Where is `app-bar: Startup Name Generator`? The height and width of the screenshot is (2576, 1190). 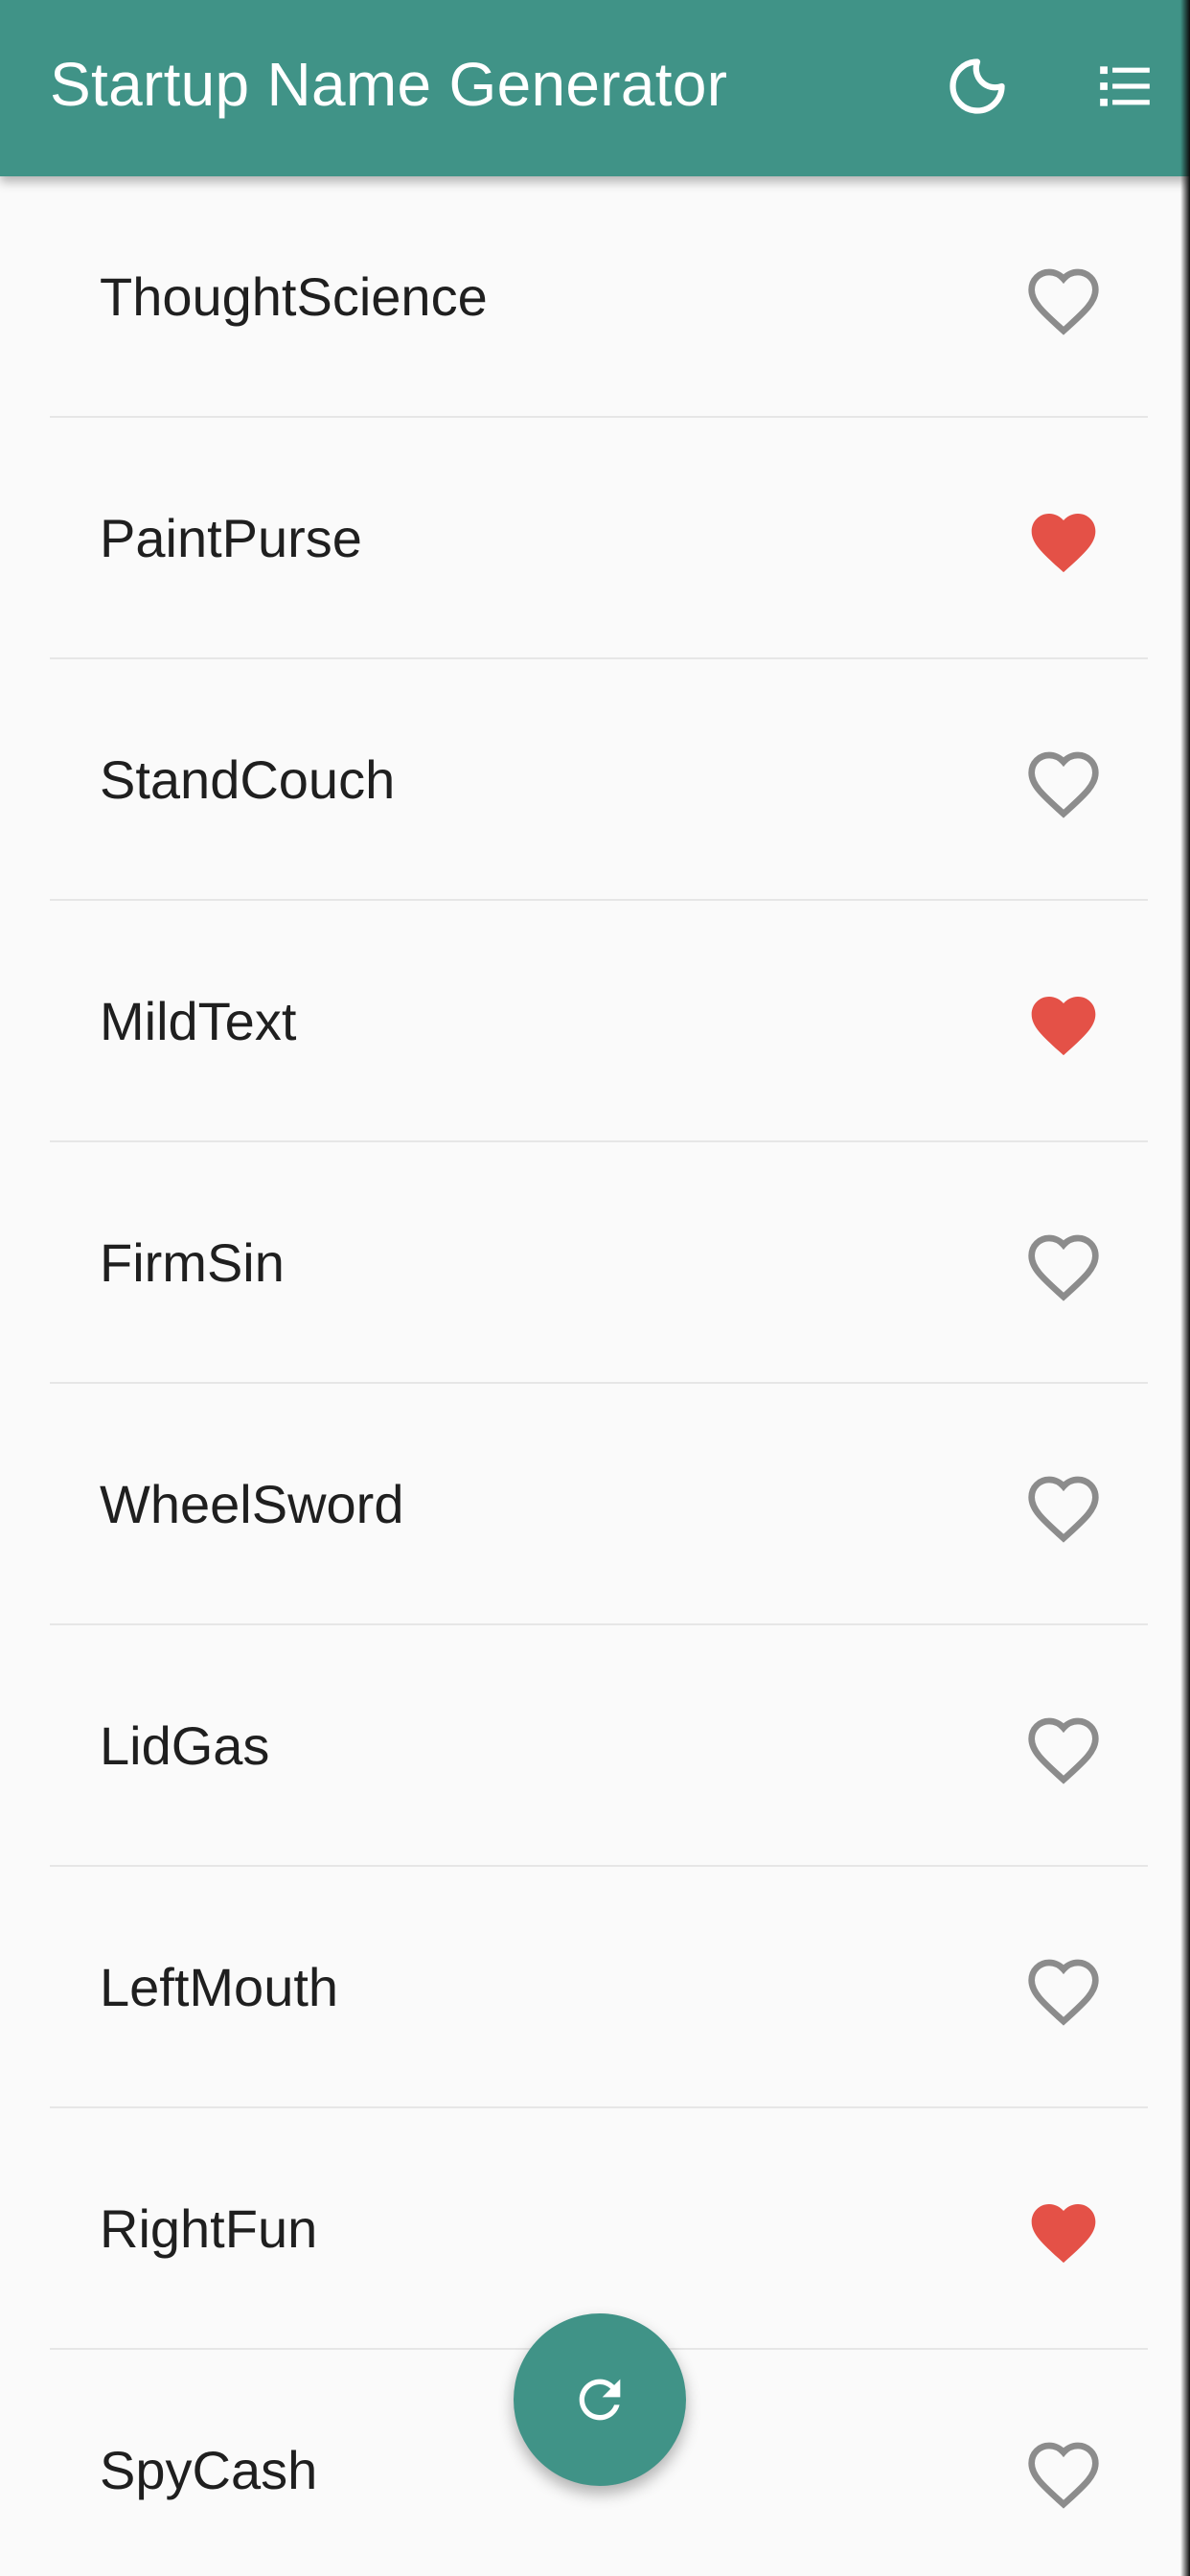
app-bar: Startup Name Generator is located at coordinates (595, 88).